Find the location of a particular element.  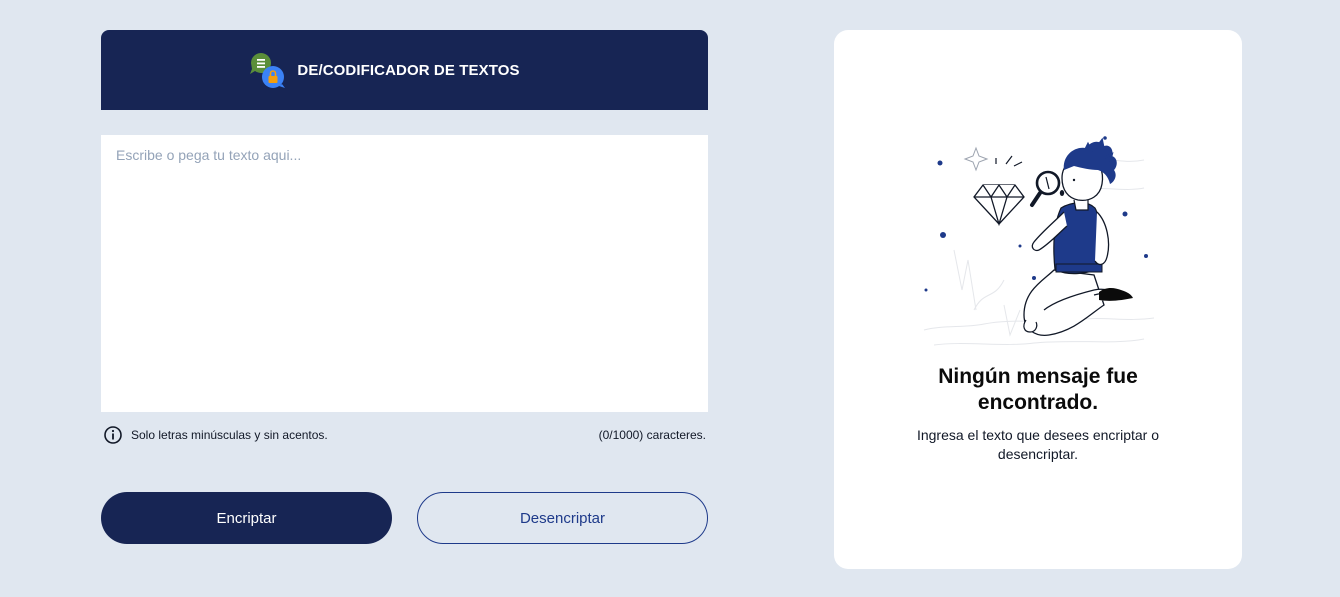

empty-state-title-text: Ningún mensaje fue encontrado. is located at coordinates (1038, 389).